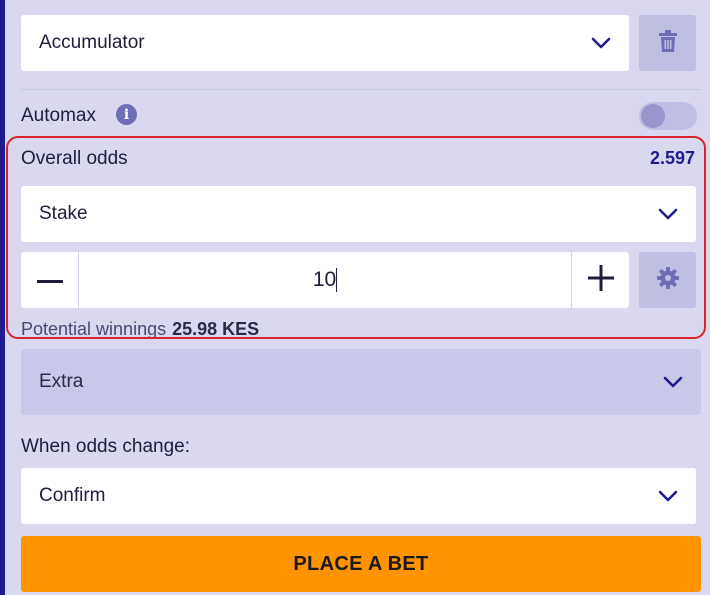 The height and width of the screenshot is (595, 710). Describe the element at coordinates (126, 114) in the screenshot. I see `info-icon: i` at that location.